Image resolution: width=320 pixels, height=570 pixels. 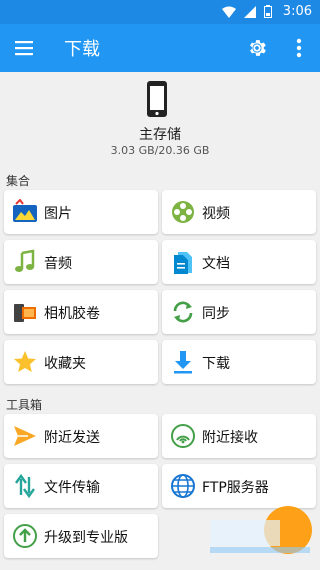 What do you see at coordinates (183, 436) in the screenshot?
I see `receive-signal-icon` at bounding box center [183, 436].